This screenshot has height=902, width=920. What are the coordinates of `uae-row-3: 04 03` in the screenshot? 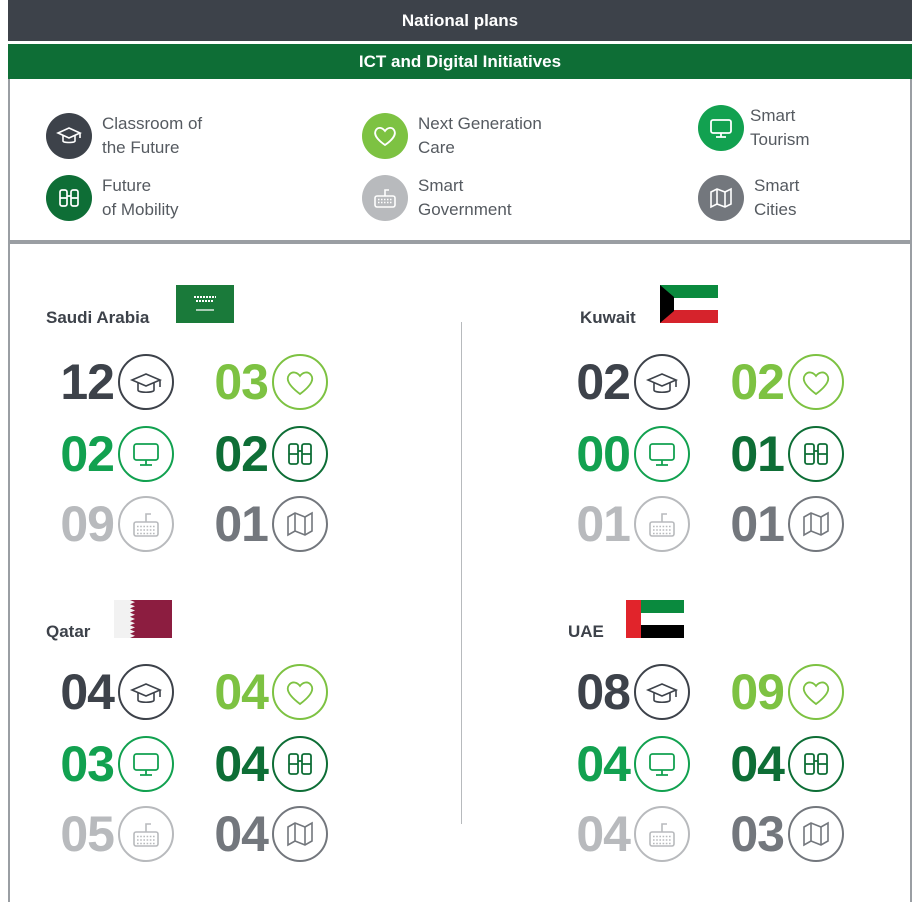 It's located at (701, 834).